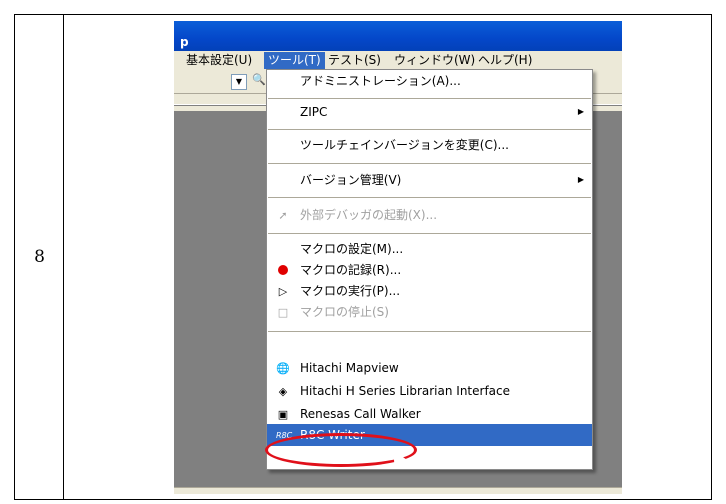 The width and height of the screenshot is (726, 504). Describe the element at coordinates (429, 414) in the screenshot. I see `menu-item-call-walker: ▣ Renesas Call Walker` at that location.